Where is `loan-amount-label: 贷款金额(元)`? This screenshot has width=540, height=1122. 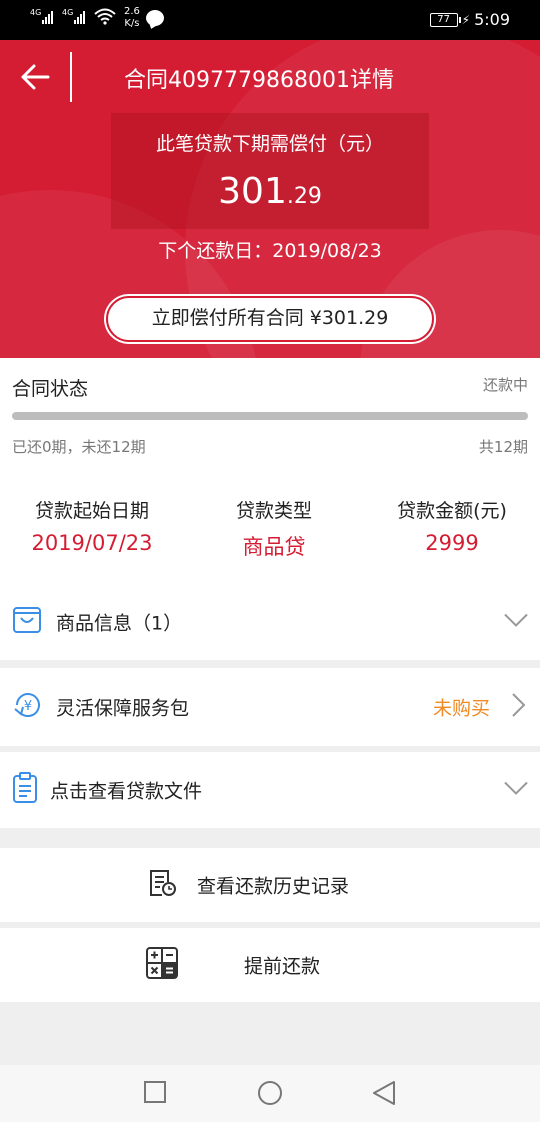
loan-amount-label: 贷款金额(元) is located at coordinates (452, 511).